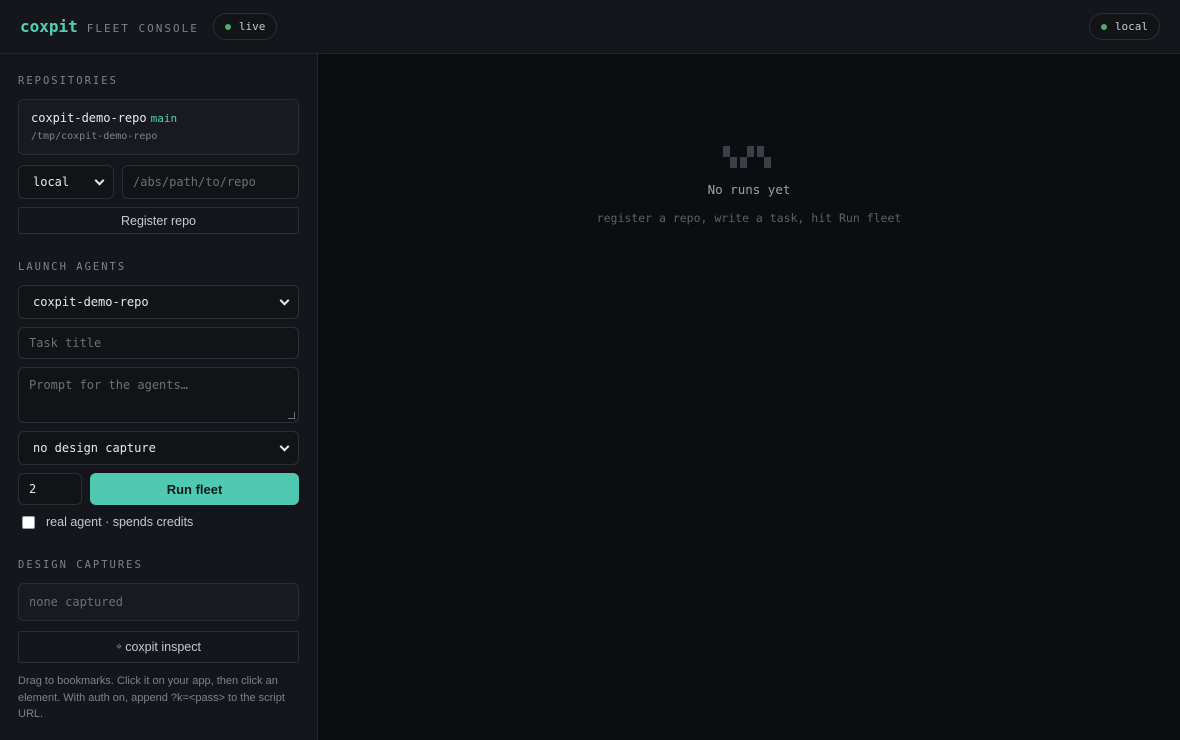 The width and height of the screenshot is (1180, 740). Describe the element at coordinates (120, 522) in the screenshot. I see `real-agent-label: real agent · spends credits` at that location.